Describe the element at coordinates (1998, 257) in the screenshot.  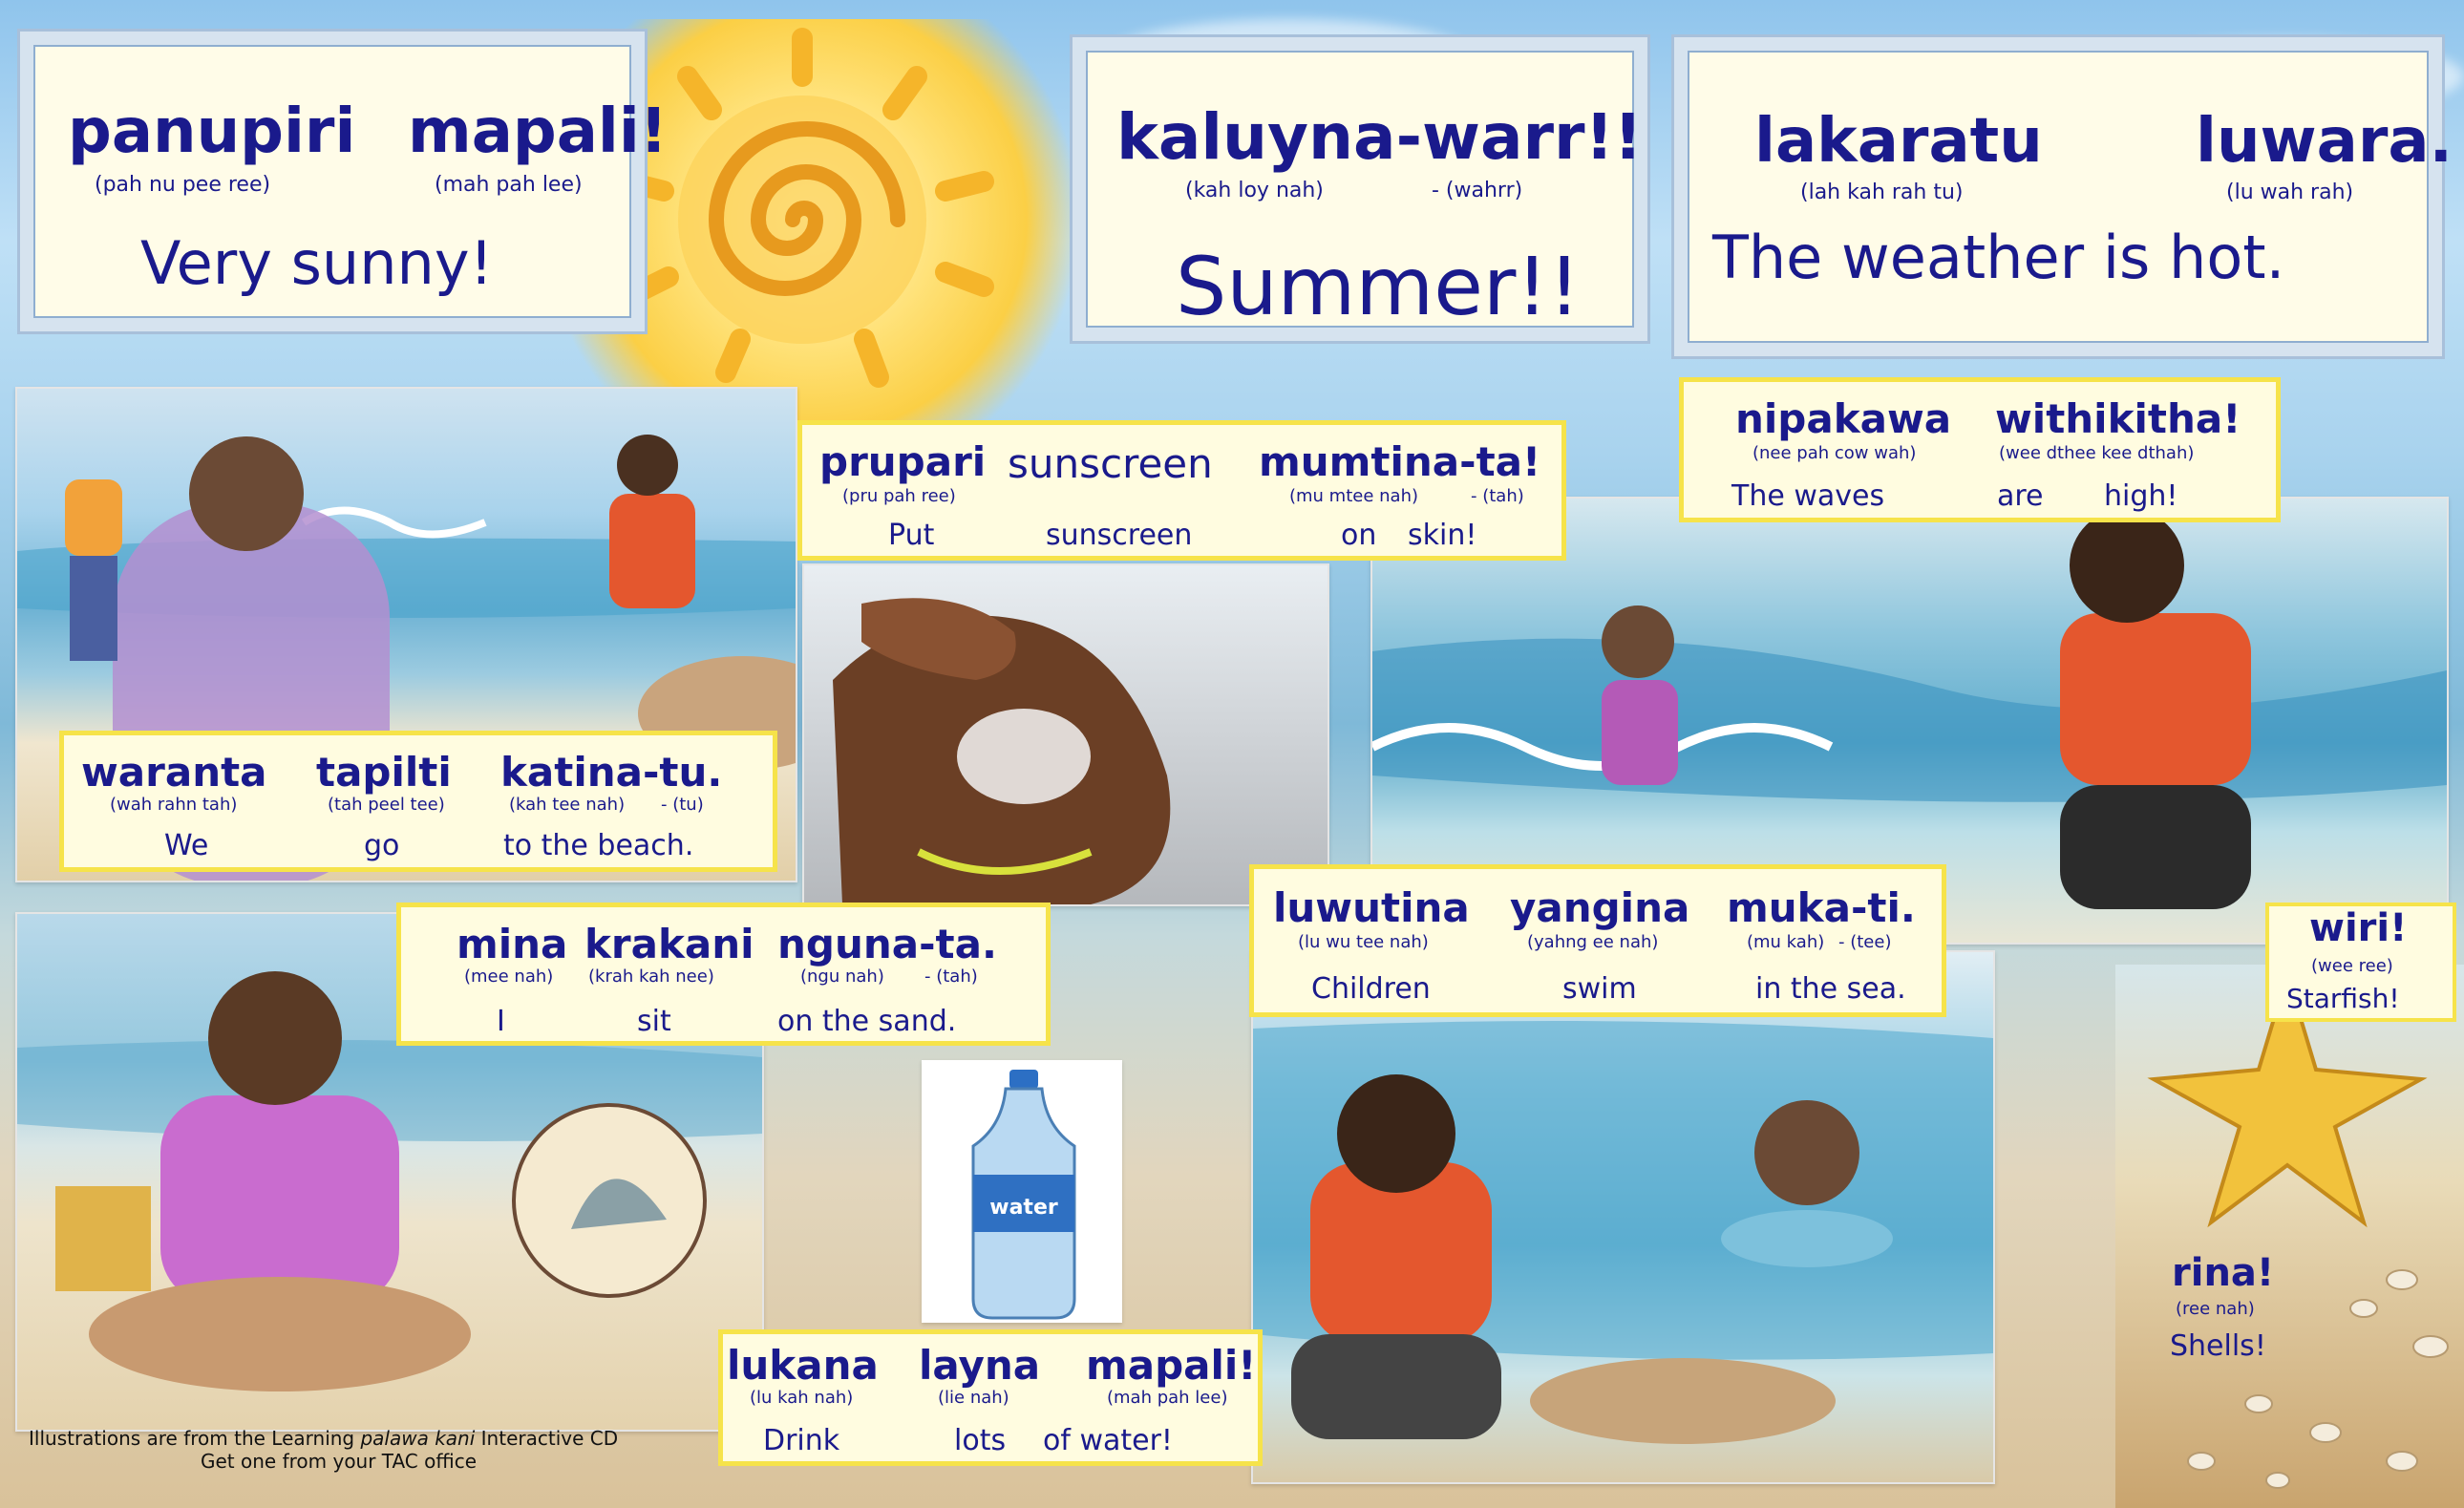
I see `english-weather-hot: The weather is hot.` at that location.